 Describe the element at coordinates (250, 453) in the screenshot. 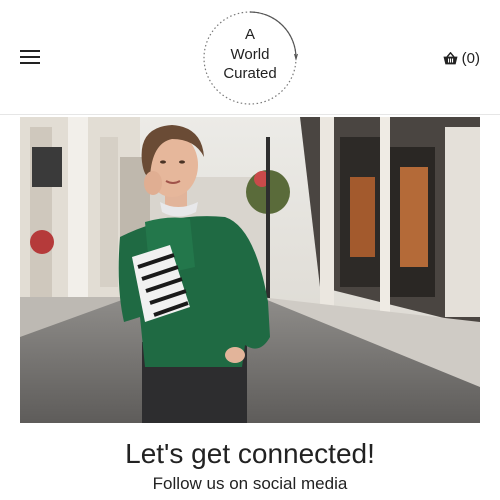

I see `connect-heading: Let's get connected!` at that location.